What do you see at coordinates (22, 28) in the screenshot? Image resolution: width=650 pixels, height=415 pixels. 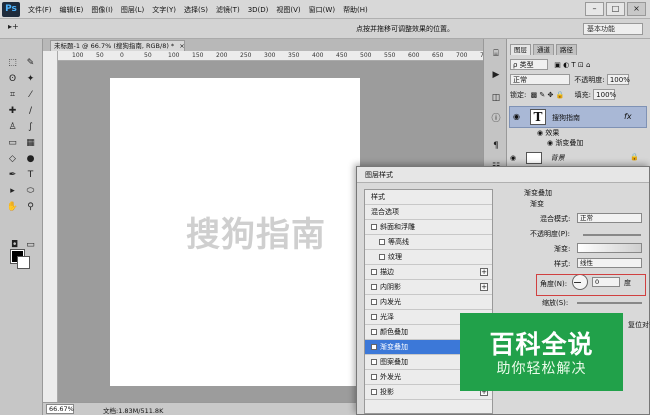 I see `move-tool-icon: ▸+` at bounding box center [22, 28].